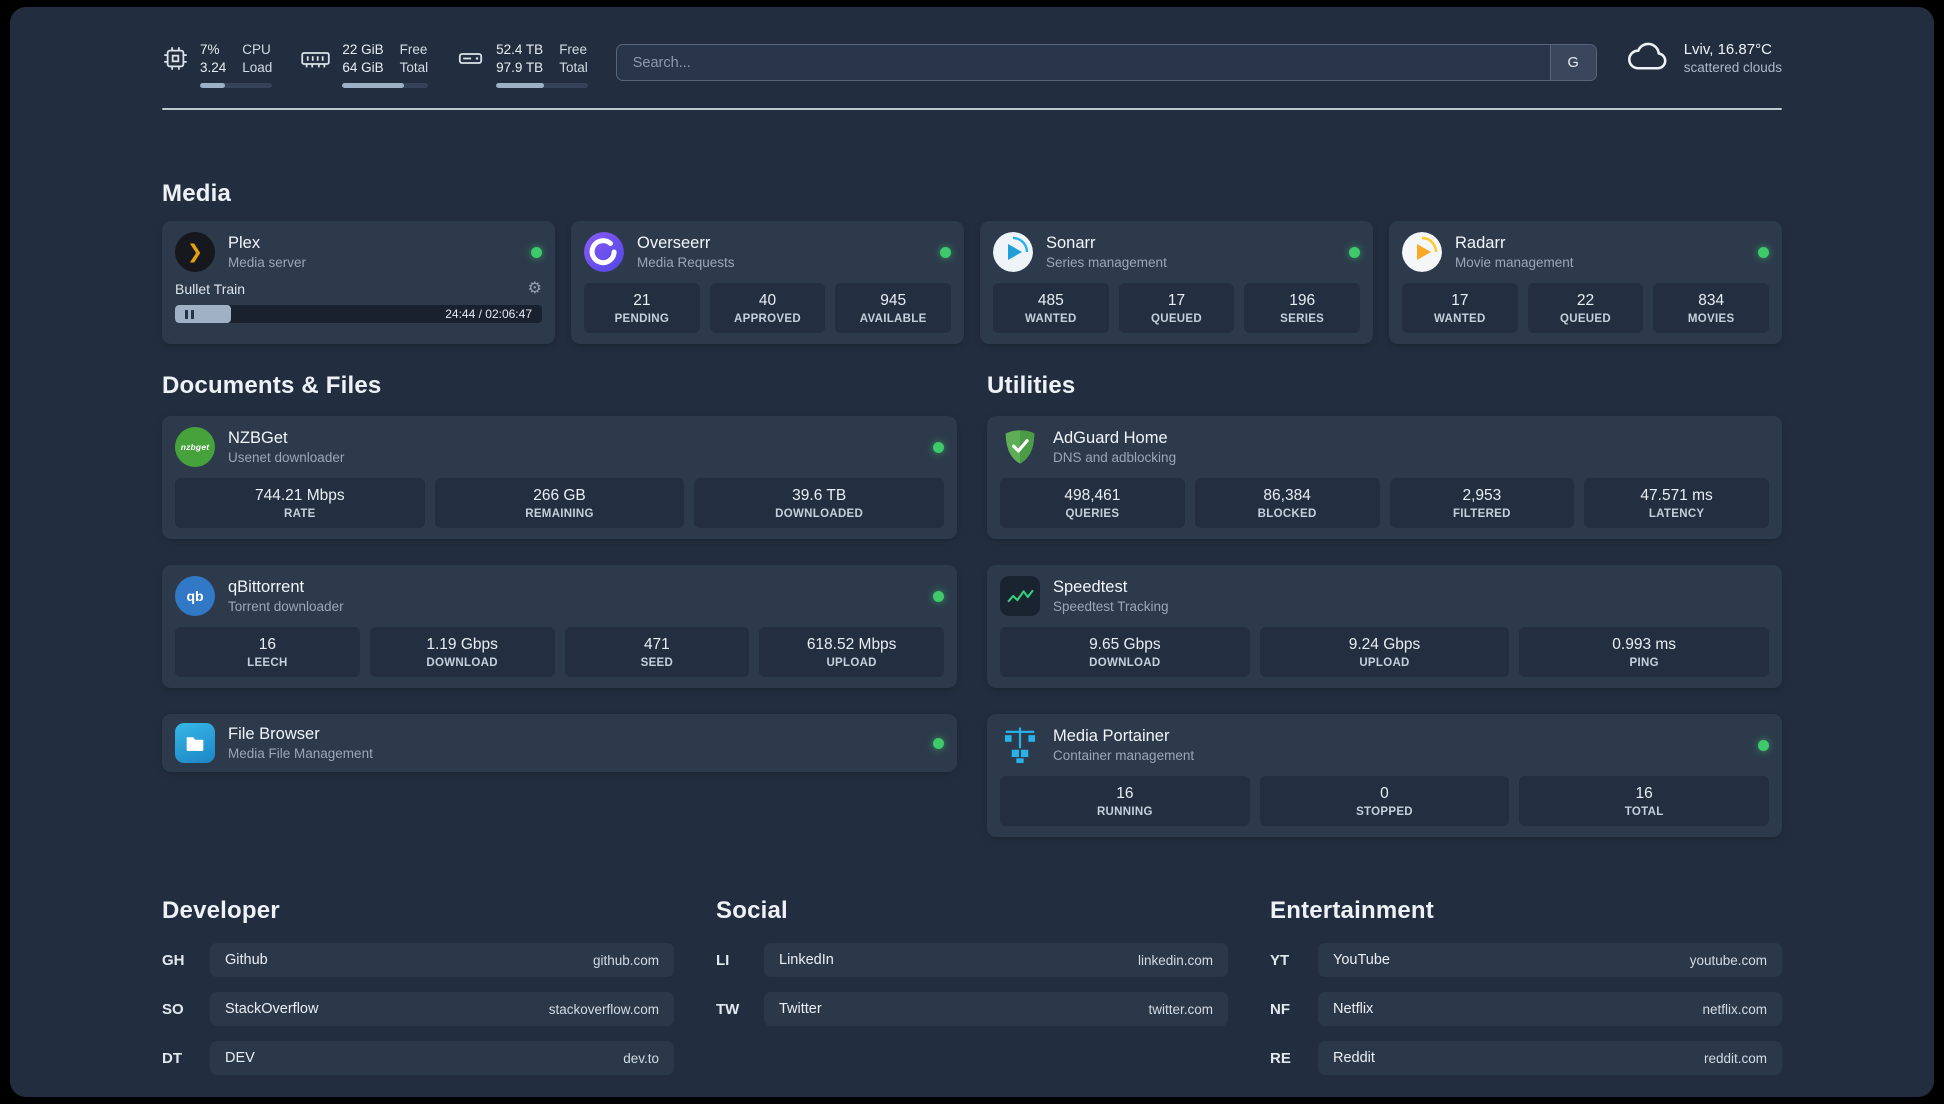 Image resolution: width=1944 pixels, height=1104 pixels. I want to click on cpu-label: CPU, so click(256, 49).